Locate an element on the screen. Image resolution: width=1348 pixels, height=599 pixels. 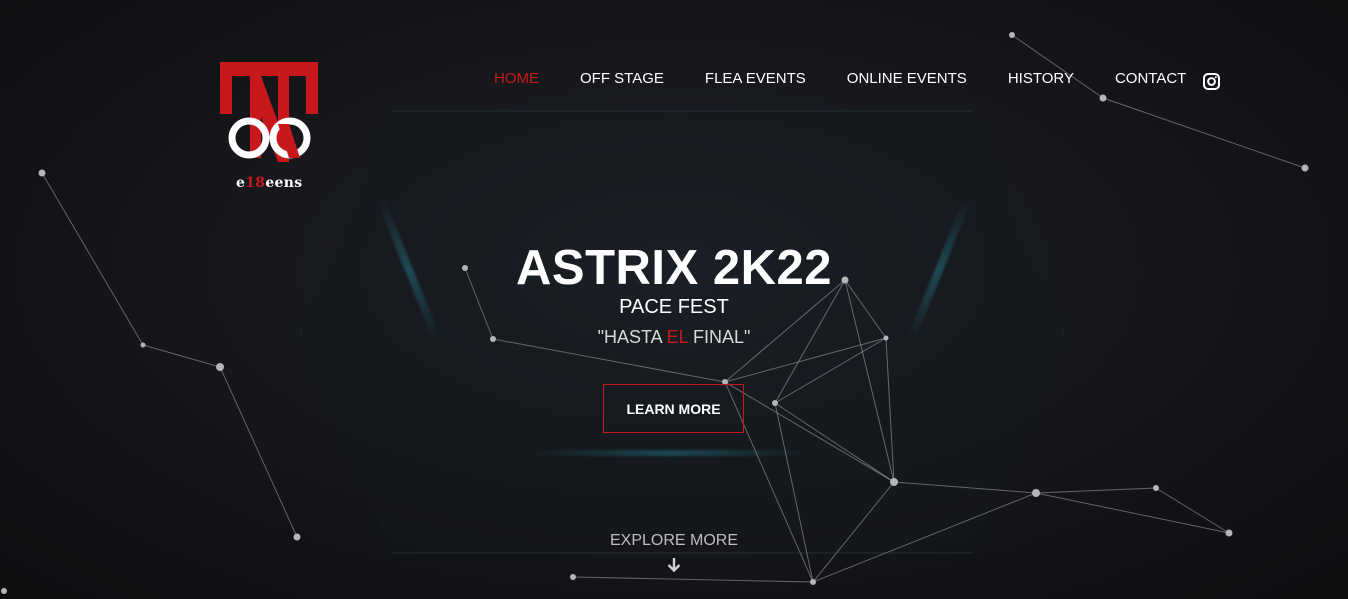
logo-text-prefix: e is located at coordinates (241, 183).